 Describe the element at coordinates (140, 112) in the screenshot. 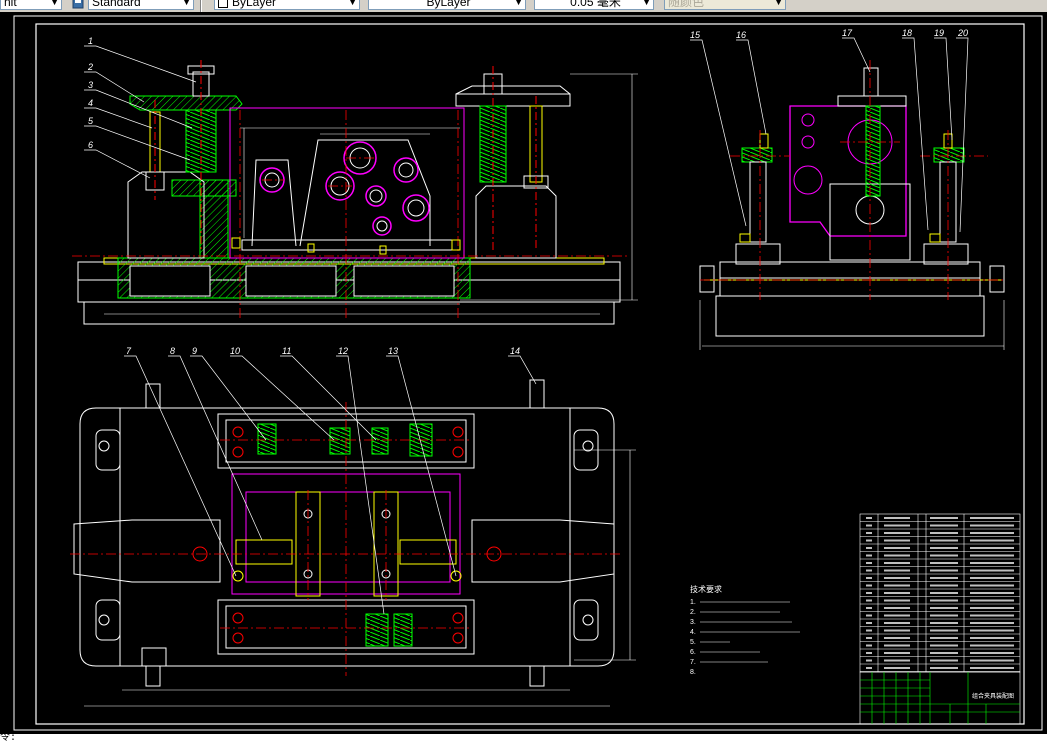

I see `front-view-leaders` at that location.